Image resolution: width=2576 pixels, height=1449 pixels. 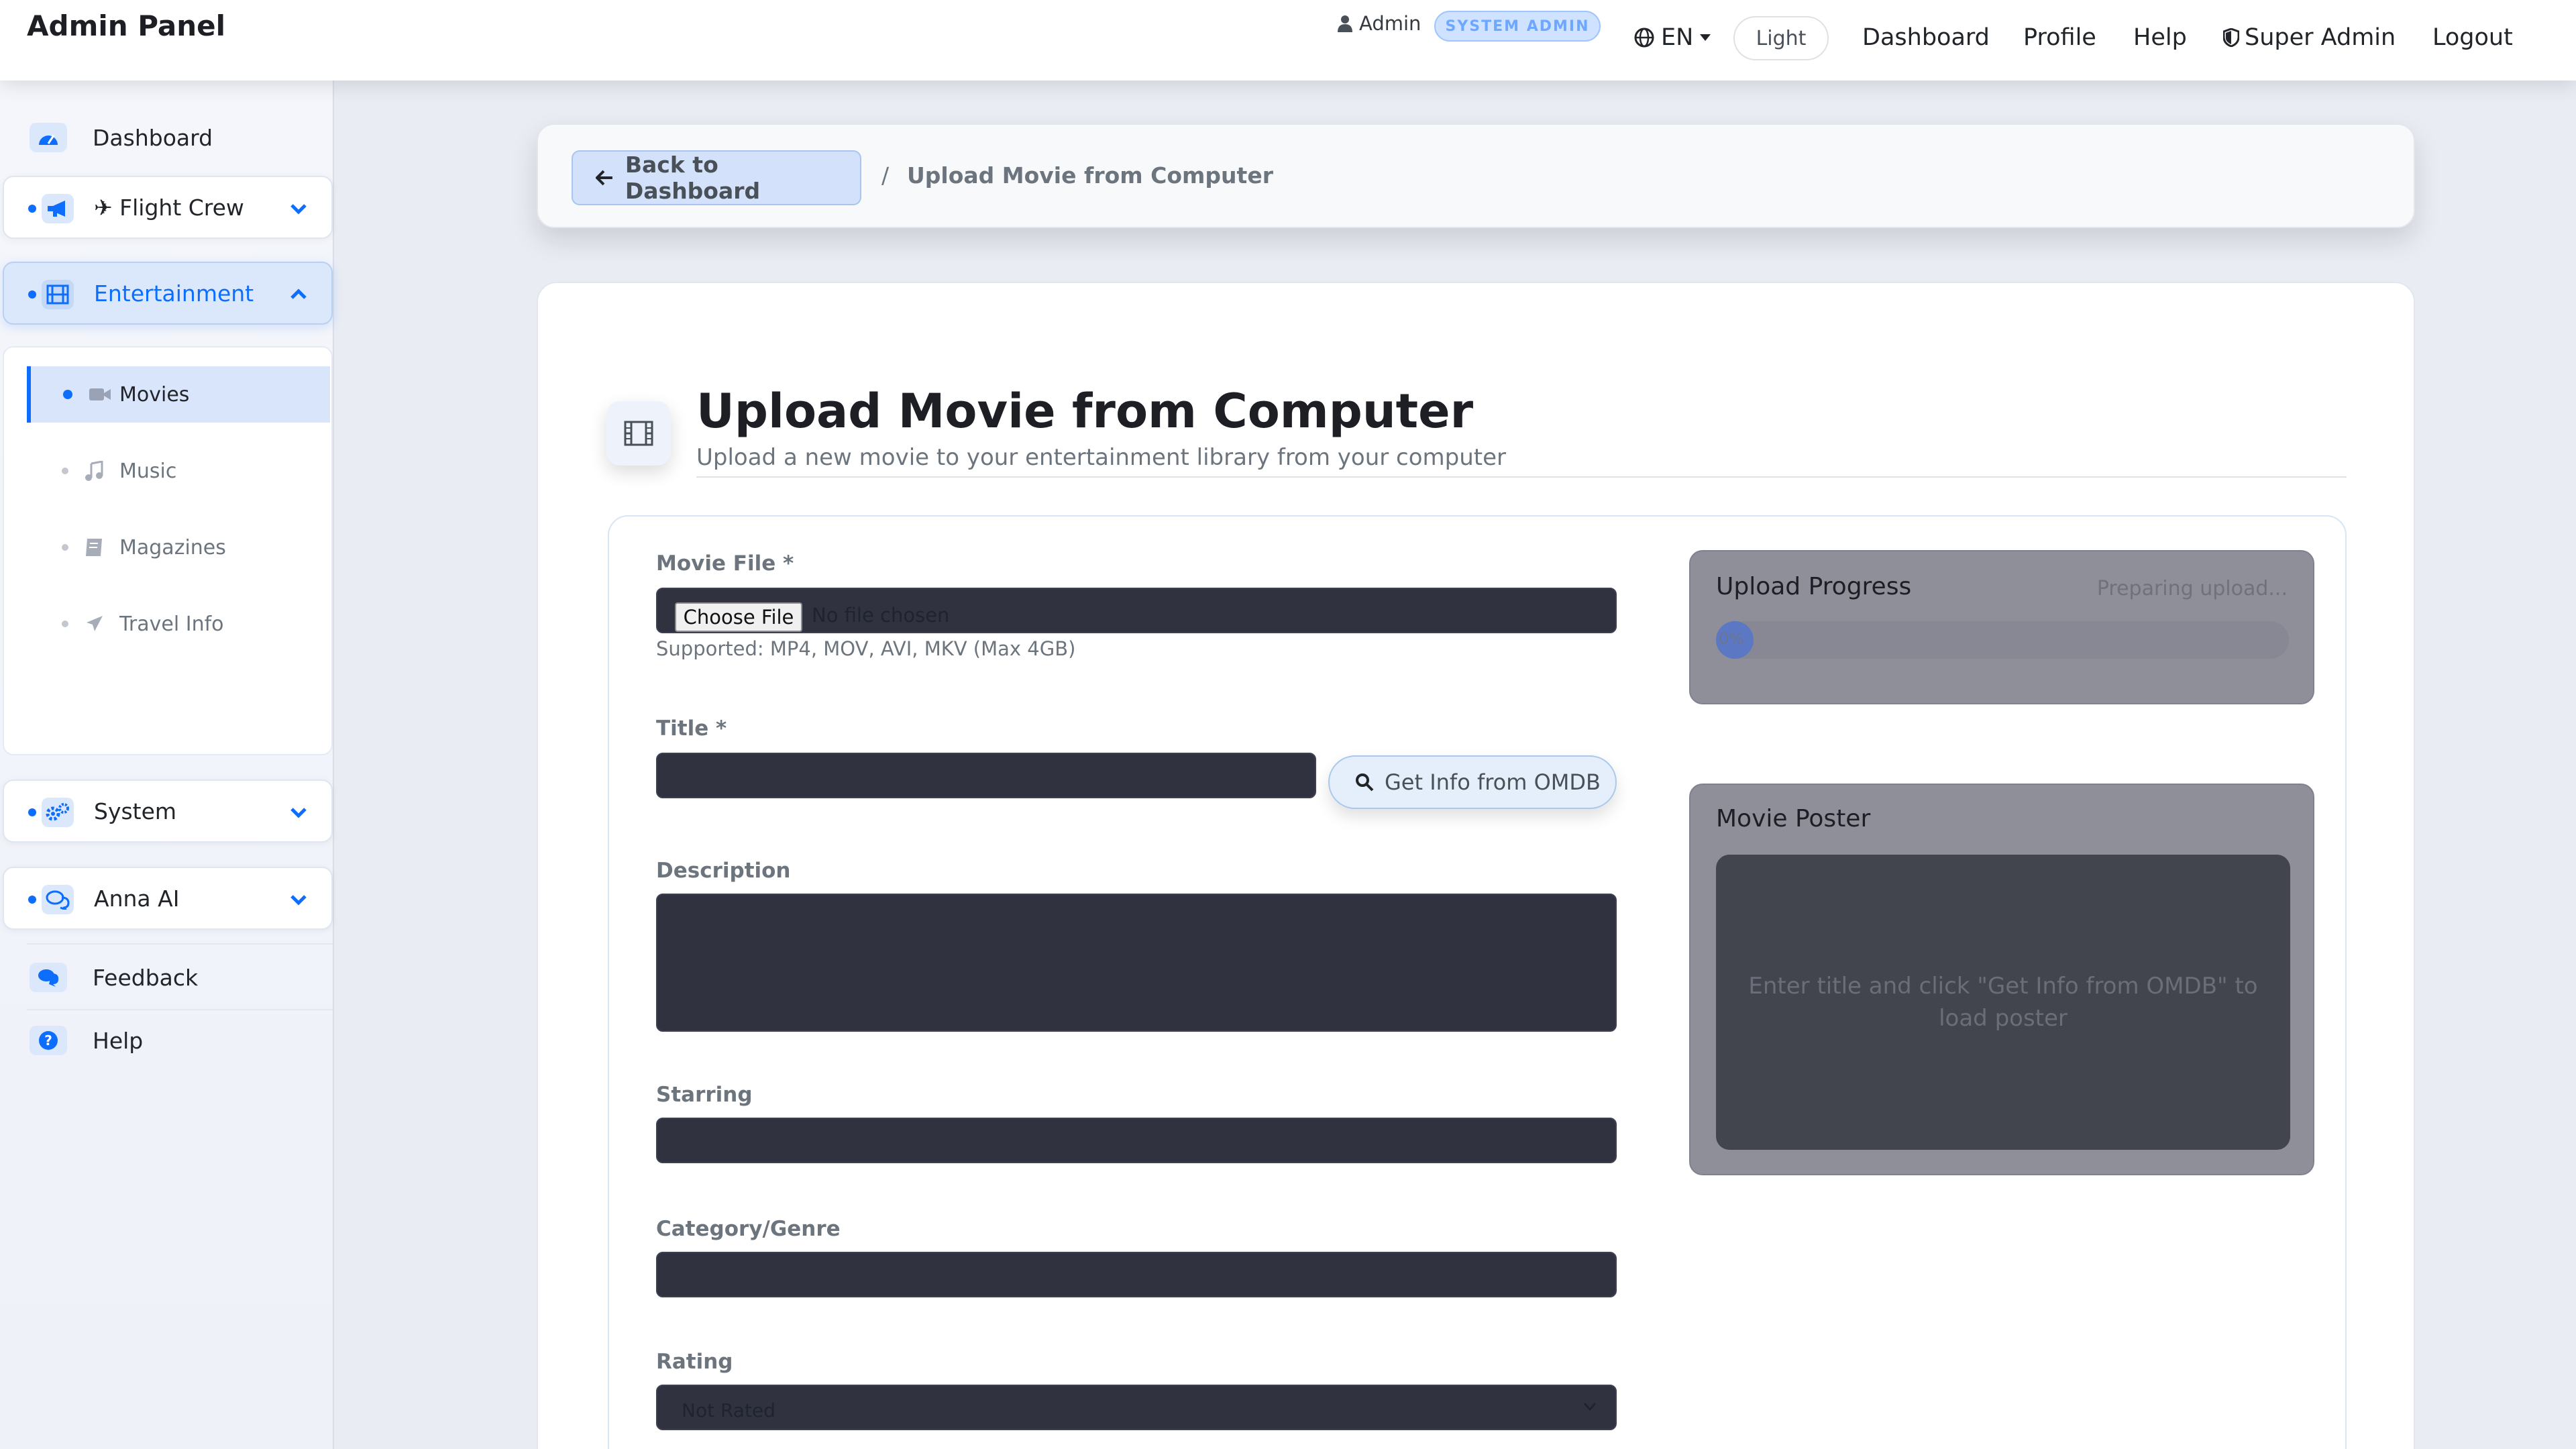 I want to click on sidebar-item-label: Dashboard, so click(x=153, y=137).